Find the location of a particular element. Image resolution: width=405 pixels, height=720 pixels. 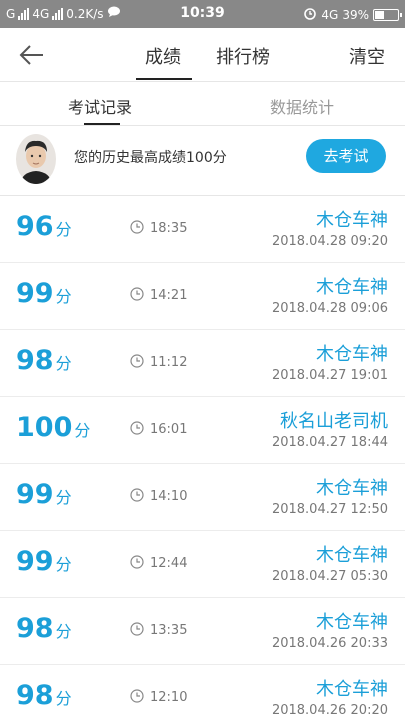

record-date: 2018.04.27 18:44 is located at coordinates (329, 442).